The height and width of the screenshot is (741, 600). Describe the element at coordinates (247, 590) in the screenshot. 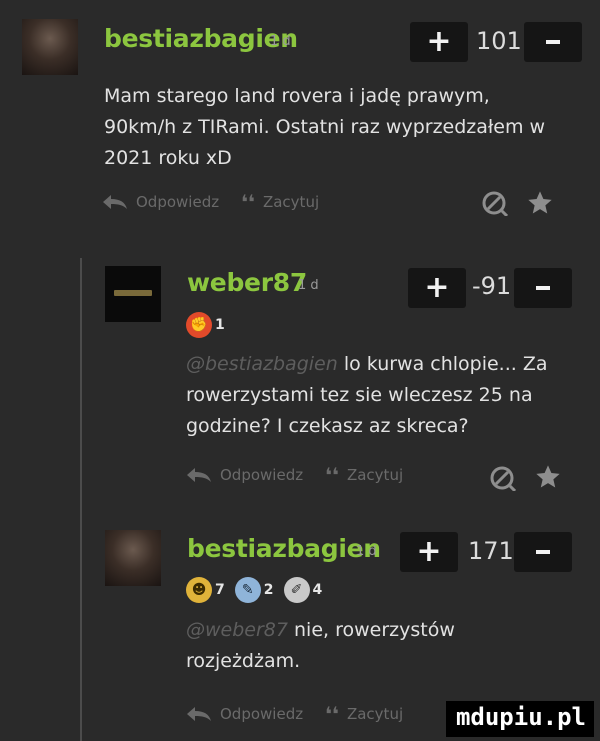

I see `syringe-icon: ✎` at that location.